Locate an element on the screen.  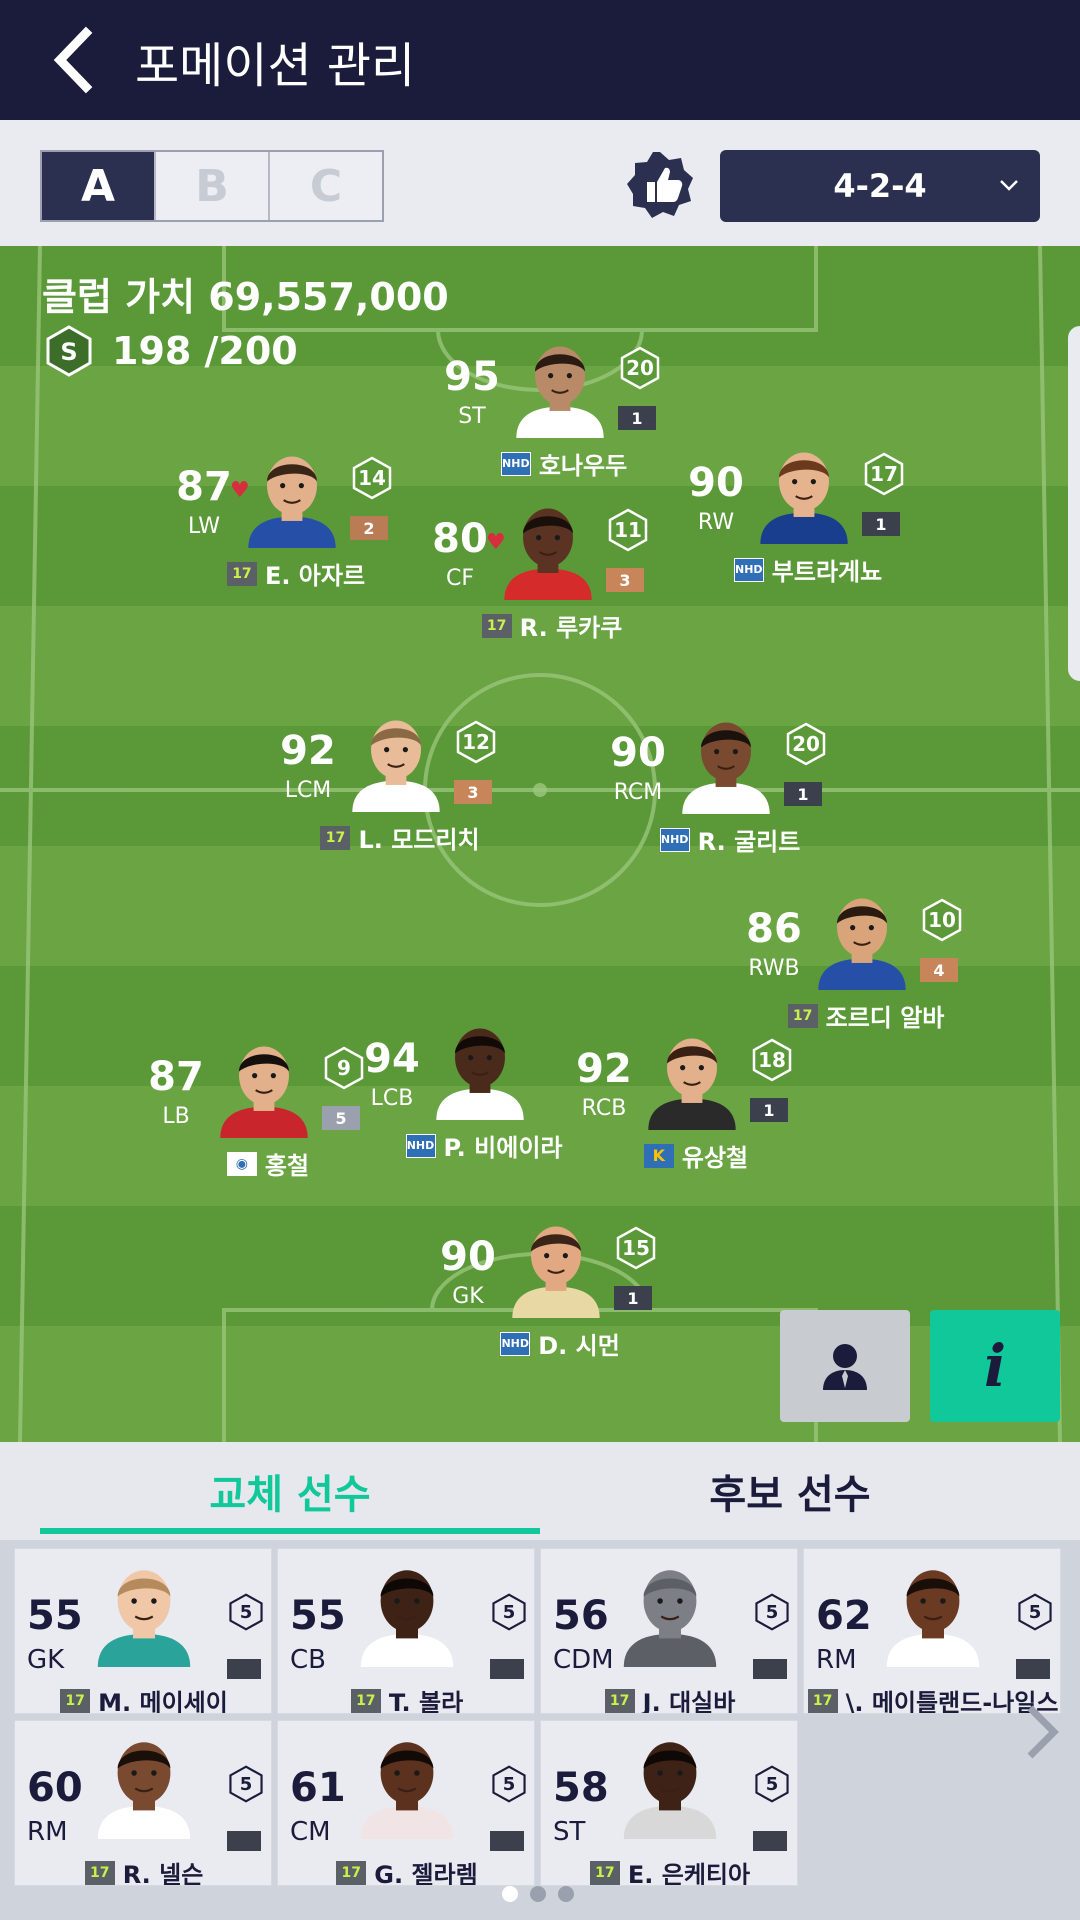
player-name: T. 볼라 is located at coordinates (426, 1701).